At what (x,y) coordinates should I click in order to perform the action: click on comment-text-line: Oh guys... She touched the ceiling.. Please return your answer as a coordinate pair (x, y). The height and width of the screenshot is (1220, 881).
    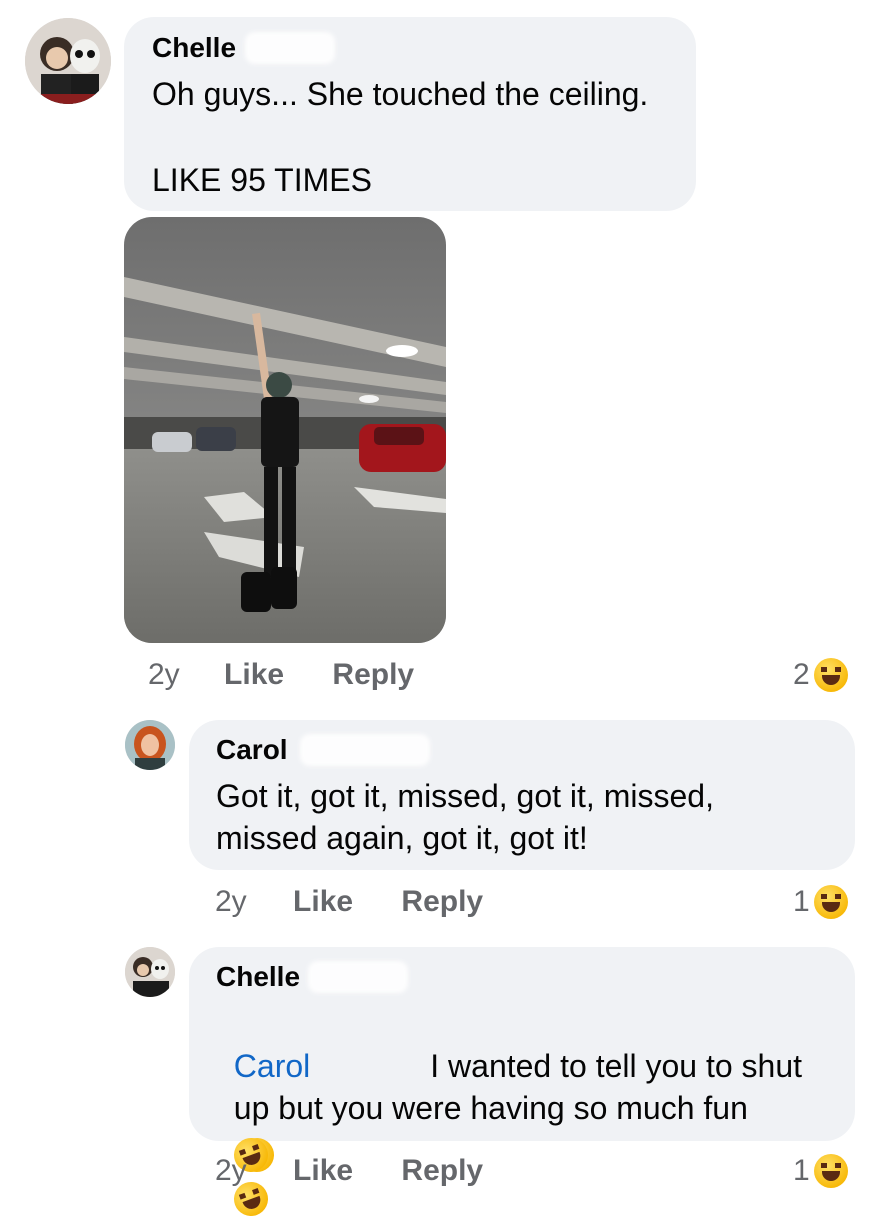
    Looking at the image, I should click on (400, 94).